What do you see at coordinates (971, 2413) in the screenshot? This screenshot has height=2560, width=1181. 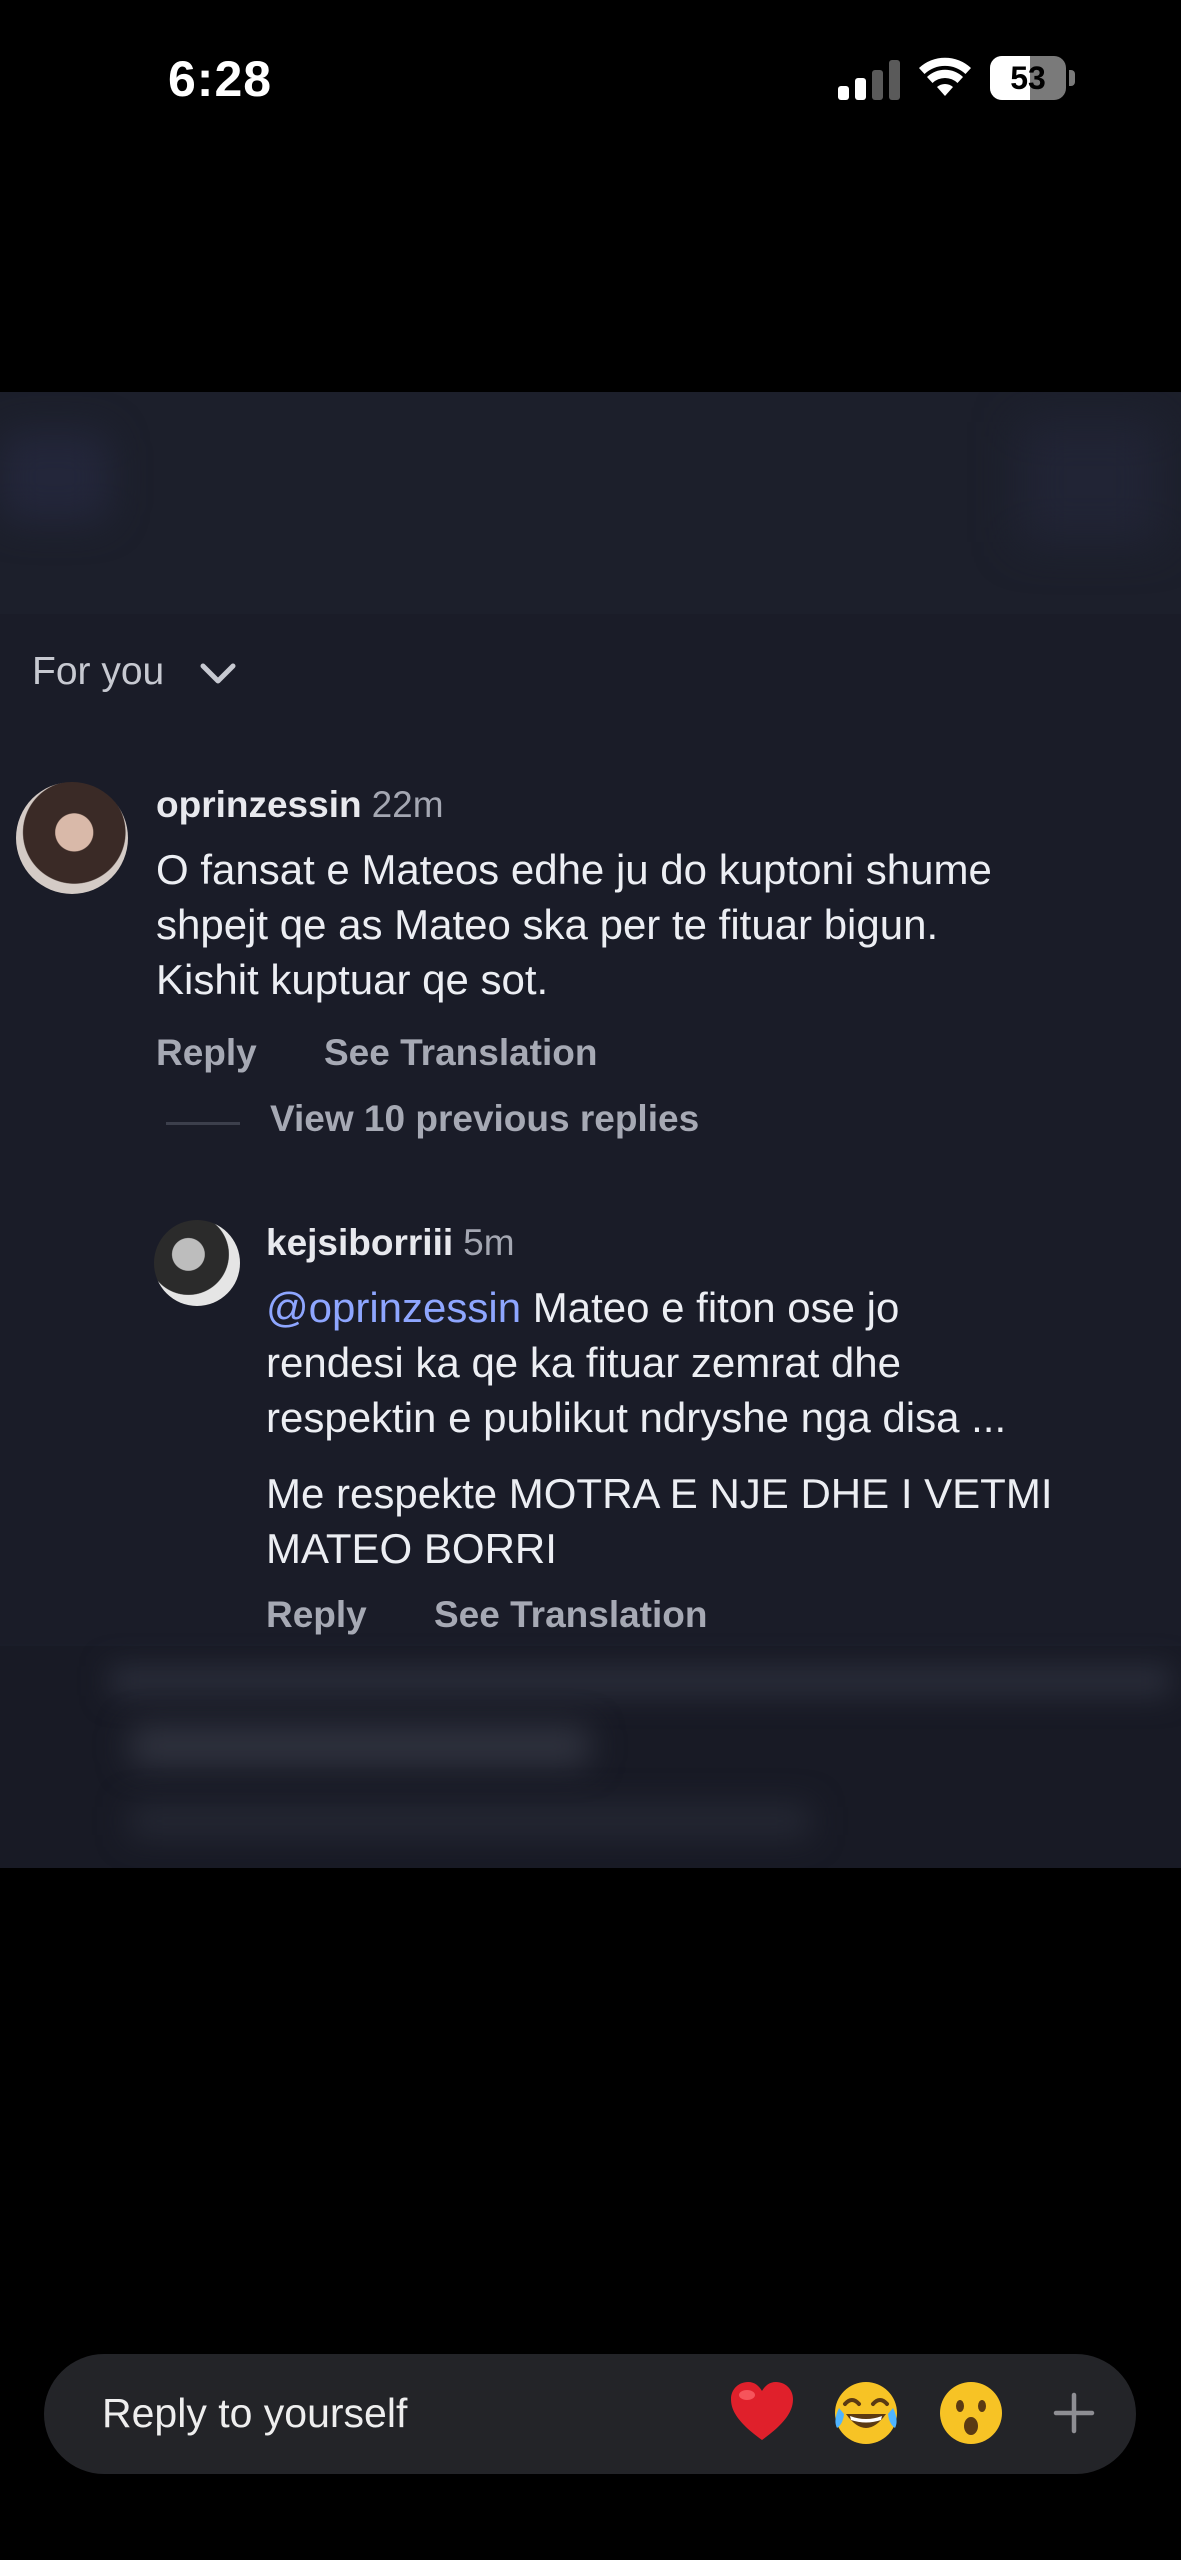 I see `surprised-emoji` at bounding box center [971, 2413].